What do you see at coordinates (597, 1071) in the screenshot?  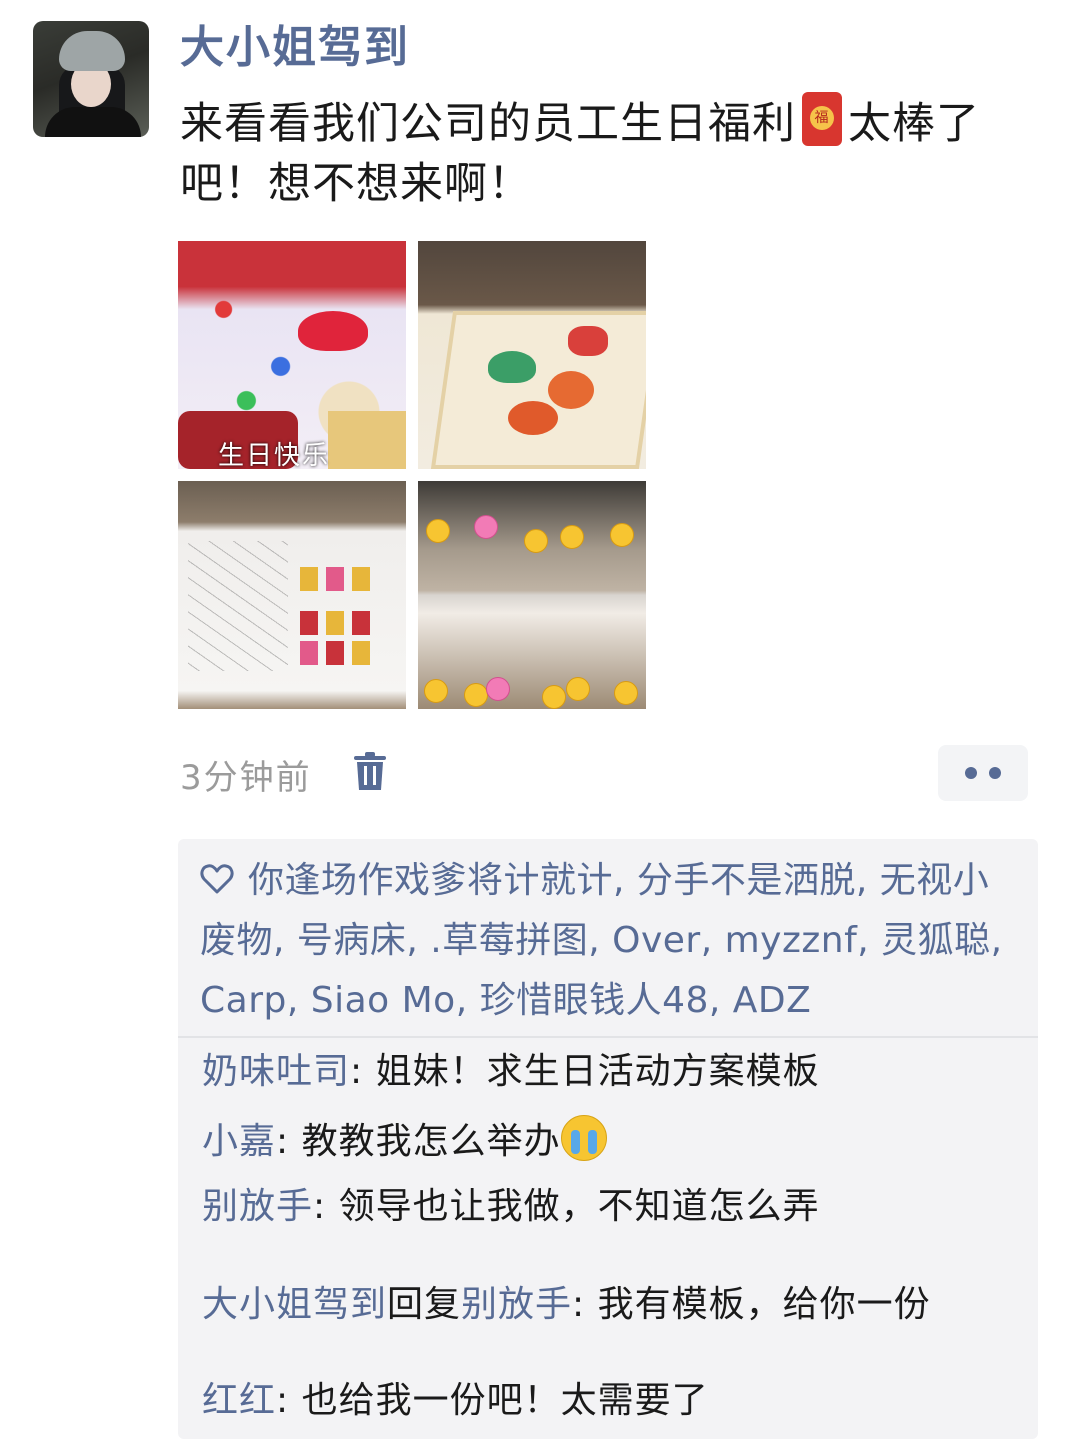 I see `comment-text: 姐妹！求生日活动方案模板` at bounding box center [597, 1071].